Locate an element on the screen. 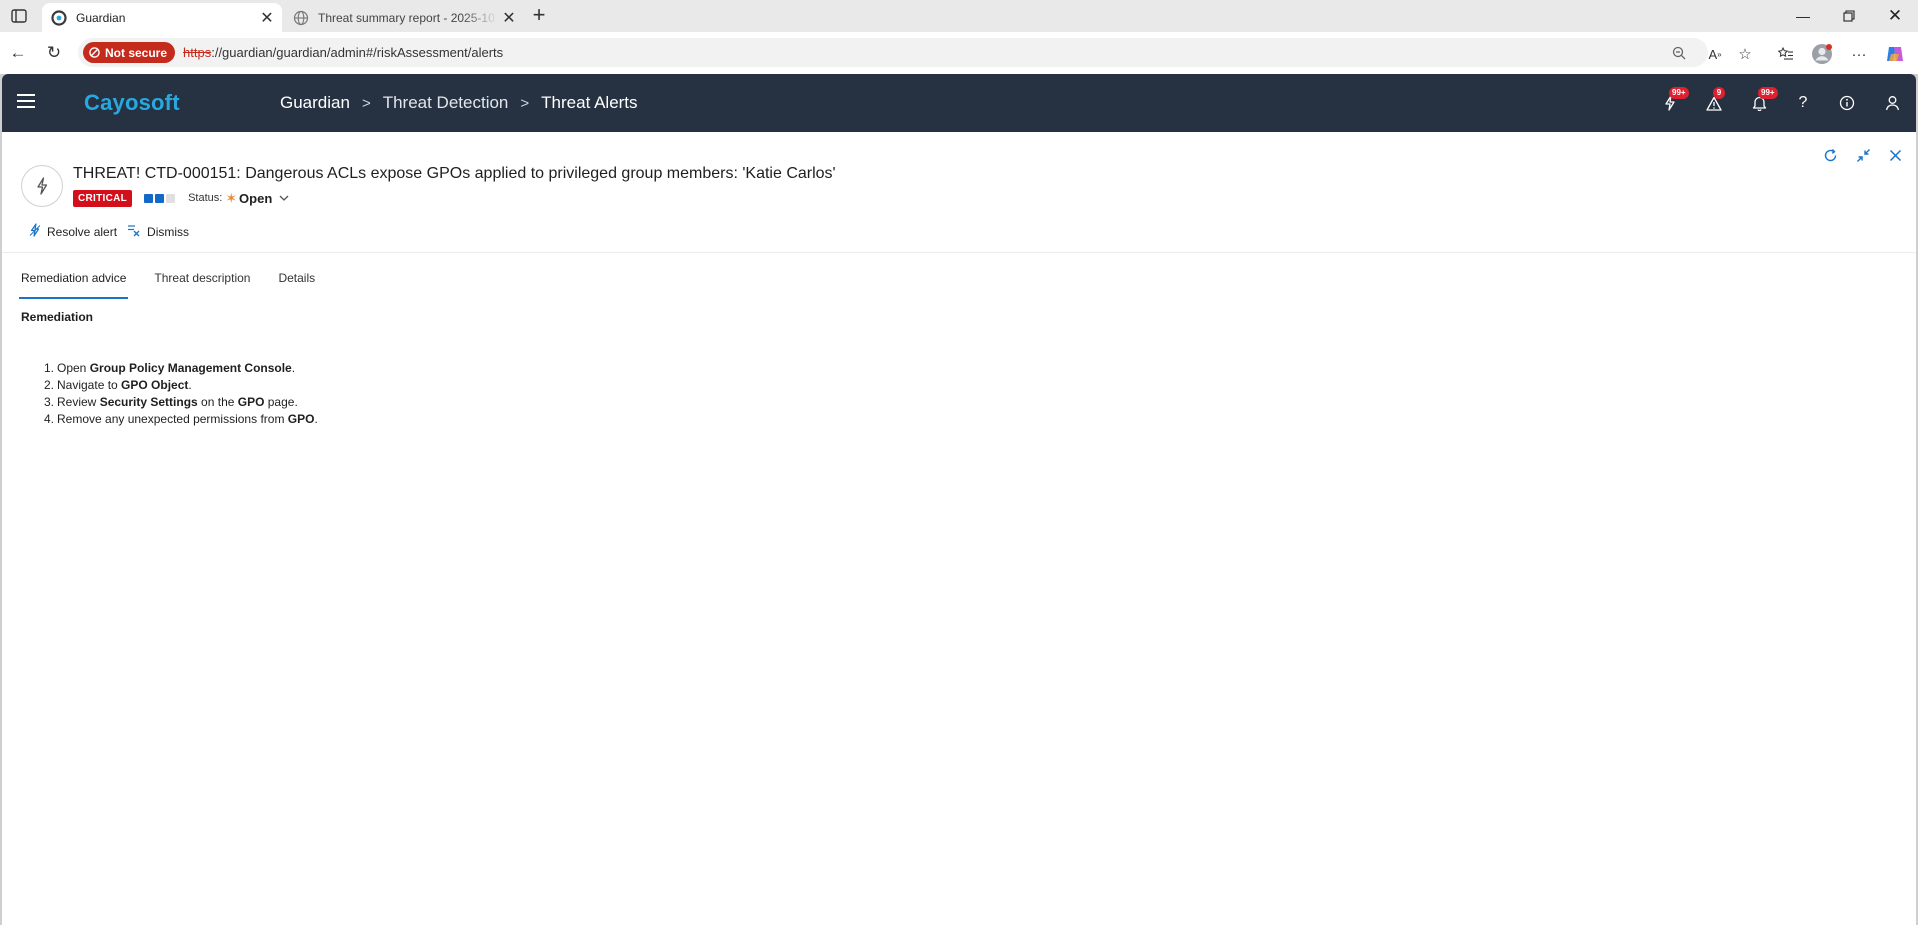  severity-level-indicator is located at coordinates (160, 198).